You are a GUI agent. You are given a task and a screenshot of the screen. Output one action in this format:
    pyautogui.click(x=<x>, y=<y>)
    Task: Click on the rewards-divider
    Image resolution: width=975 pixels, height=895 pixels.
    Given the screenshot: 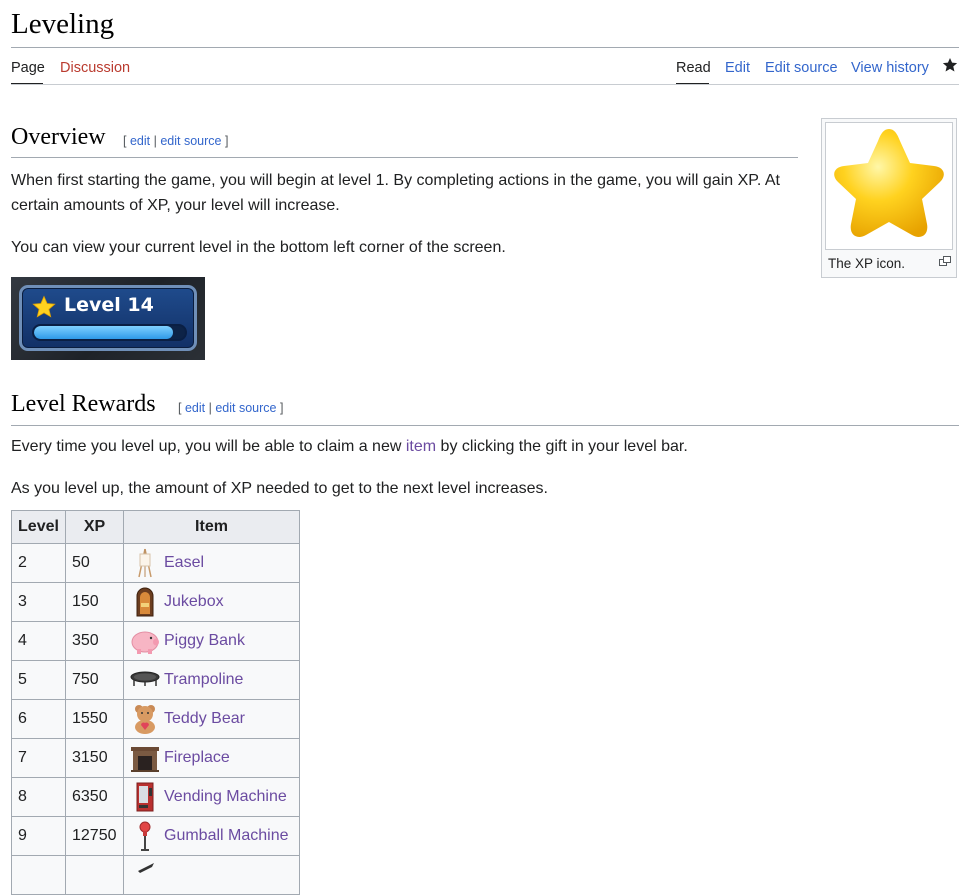 What is the action you would take?
    pyautogui.click(x=485, y=425)
    